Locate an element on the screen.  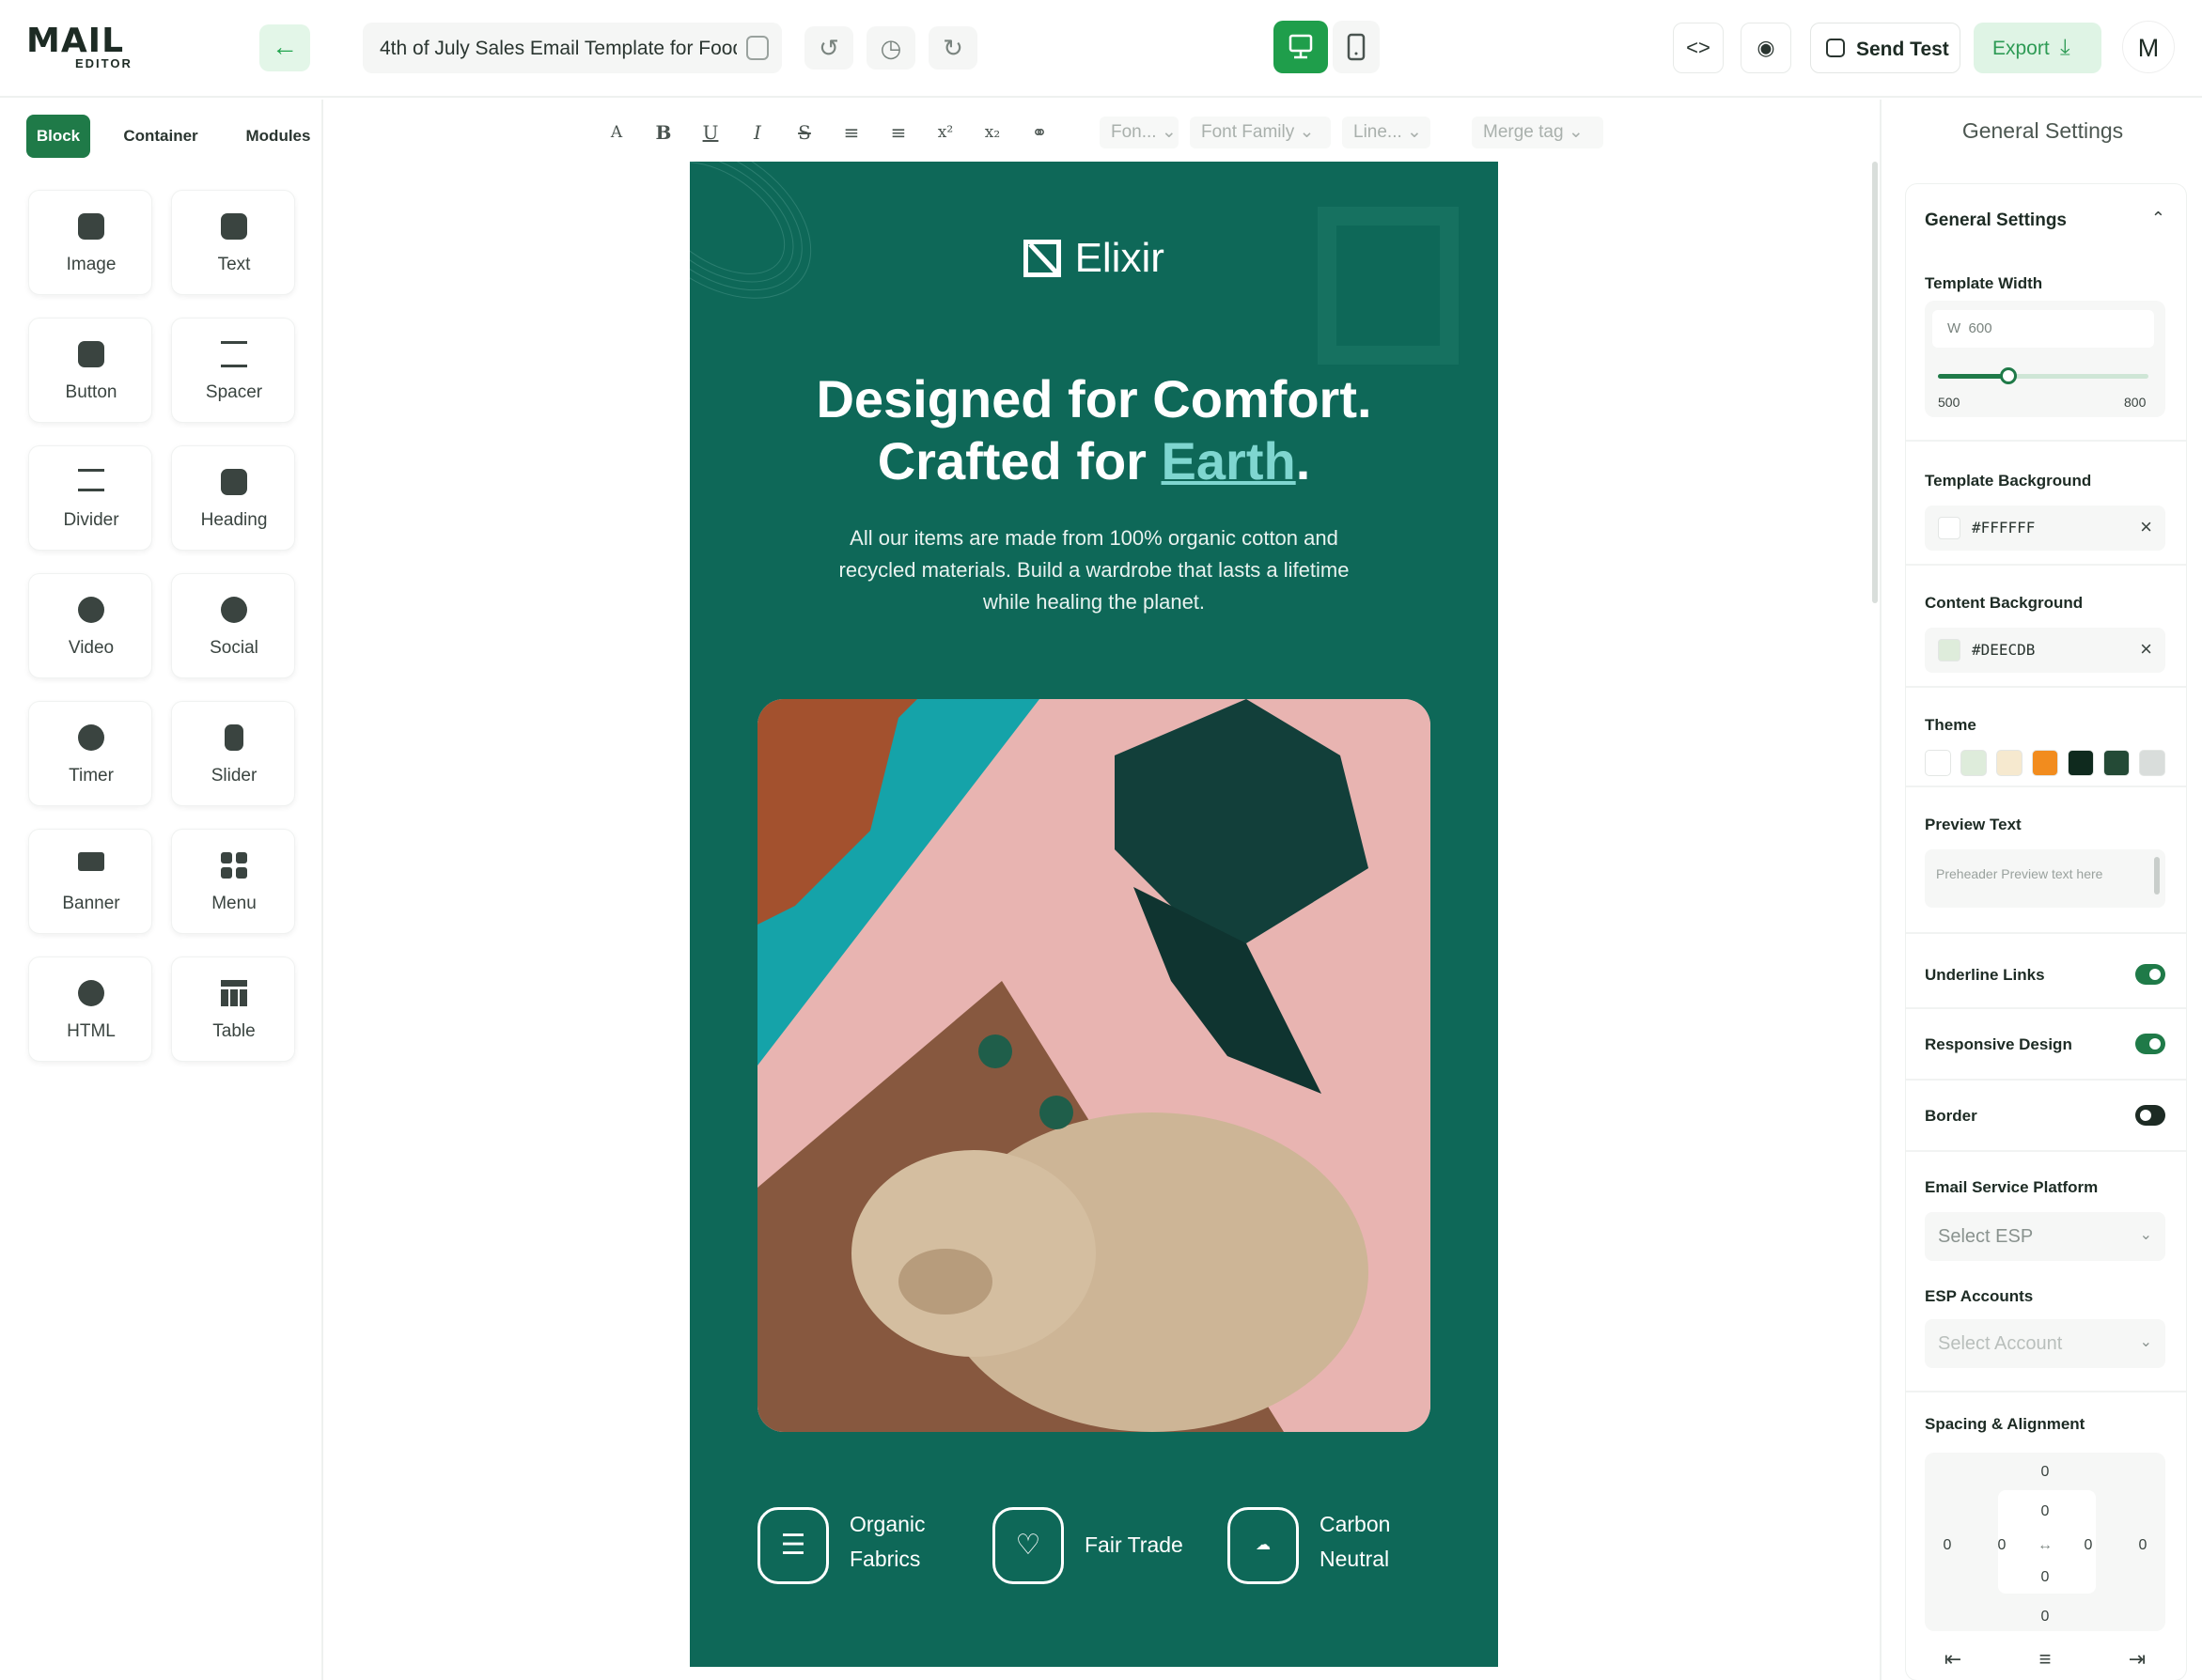
canvas-scrollbar is located at coordinates (1875, 382).